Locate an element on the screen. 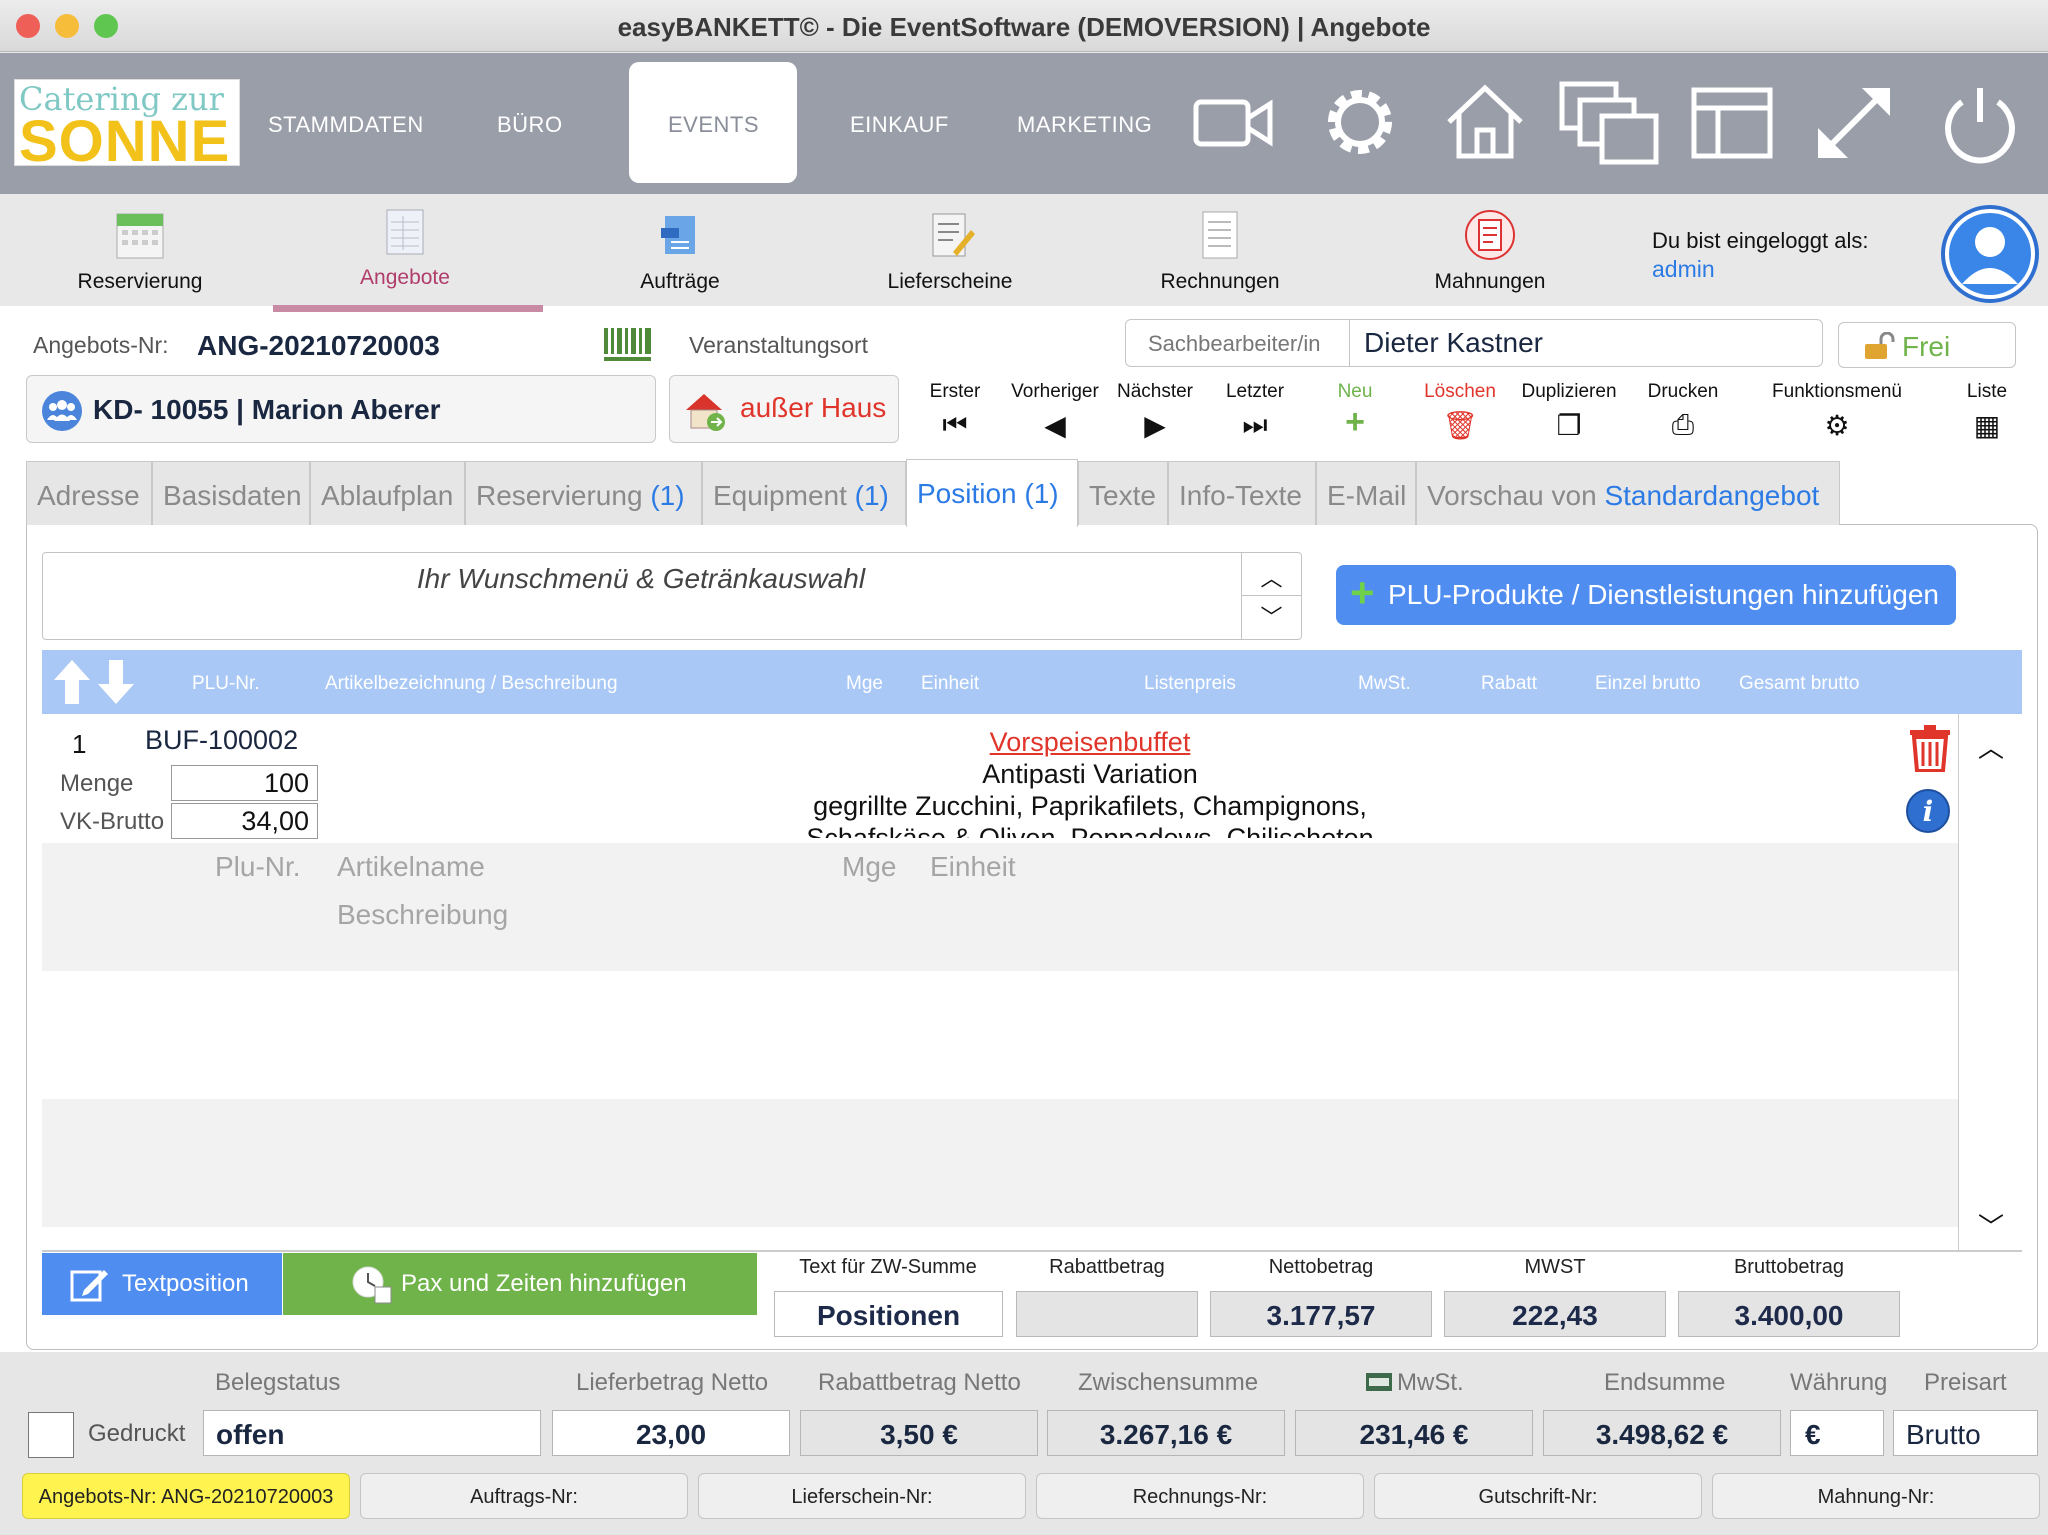  subnav-angebote: Angebote is located at coordinates (405, 248).